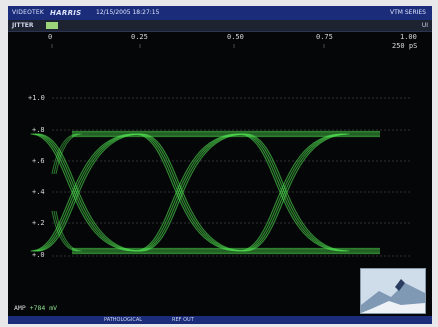 Image resolution: width=438 pixels, height=327 pixels. I want to click on x-tick-0: 0, so click(50, 37).